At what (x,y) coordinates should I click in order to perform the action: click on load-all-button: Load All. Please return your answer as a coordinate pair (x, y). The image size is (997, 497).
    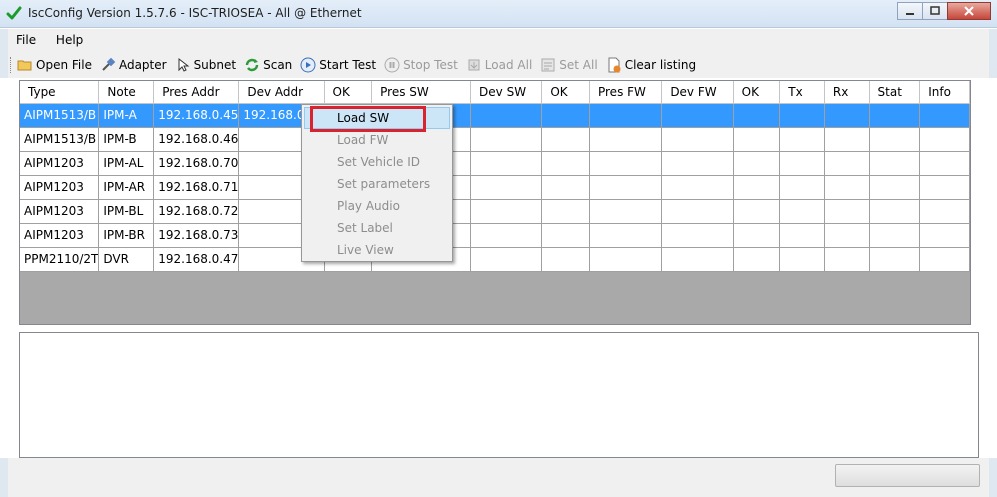
    Looking at the image, I should click on (499, 65).